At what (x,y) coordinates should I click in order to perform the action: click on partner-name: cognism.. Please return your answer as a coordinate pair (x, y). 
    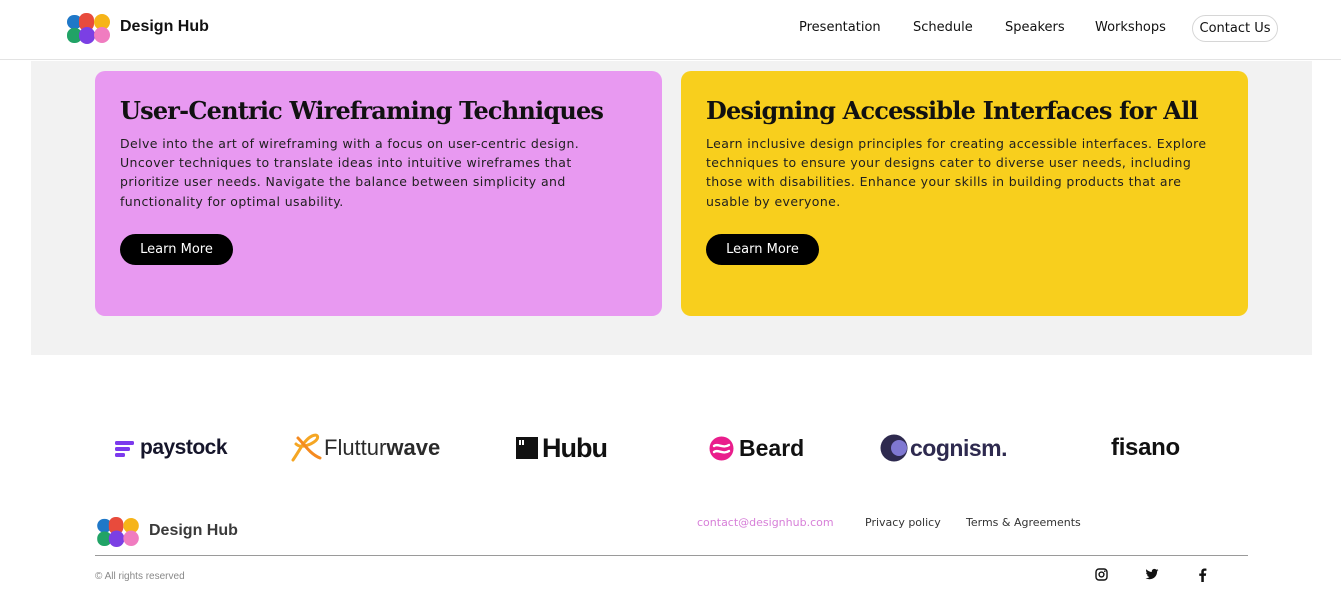
    Looking at the image, I should click on (958, 447).